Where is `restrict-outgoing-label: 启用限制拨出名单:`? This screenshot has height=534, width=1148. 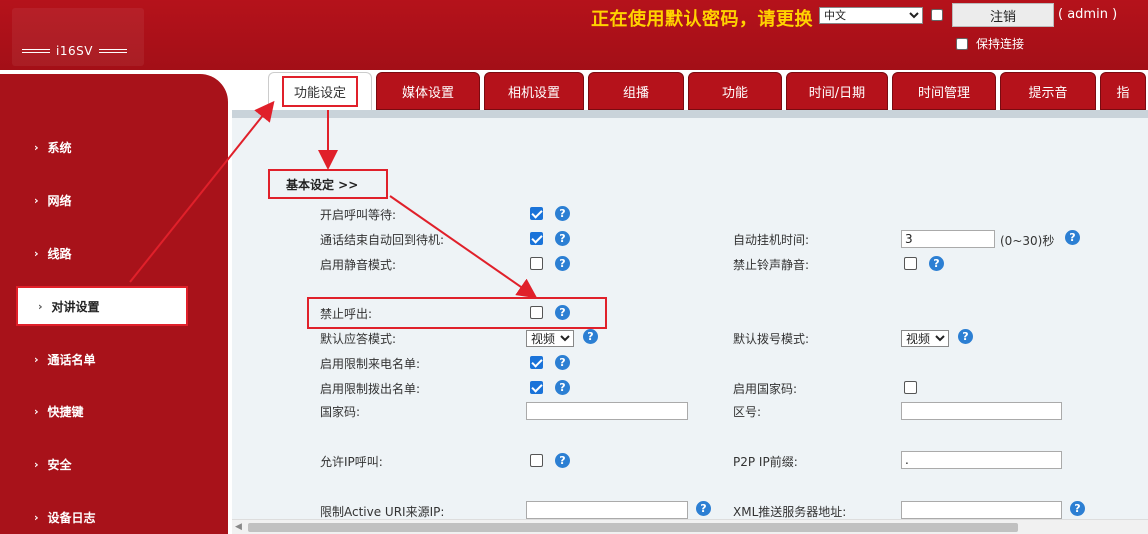
restrict-outgoing-label: 启用限制拨出名单: is located at coordinates (370, 389).